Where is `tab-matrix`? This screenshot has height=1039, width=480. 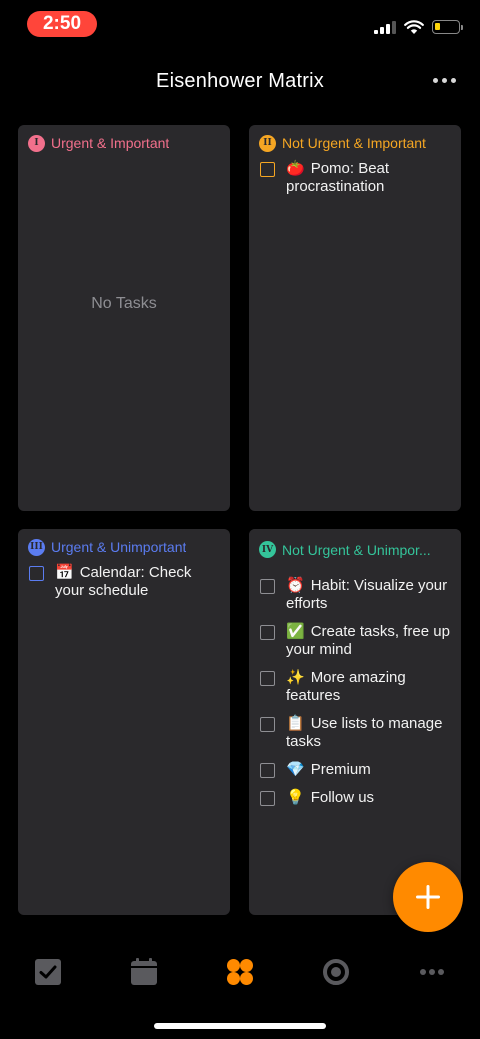
tab-matrix is located at coordinates (240, 972).